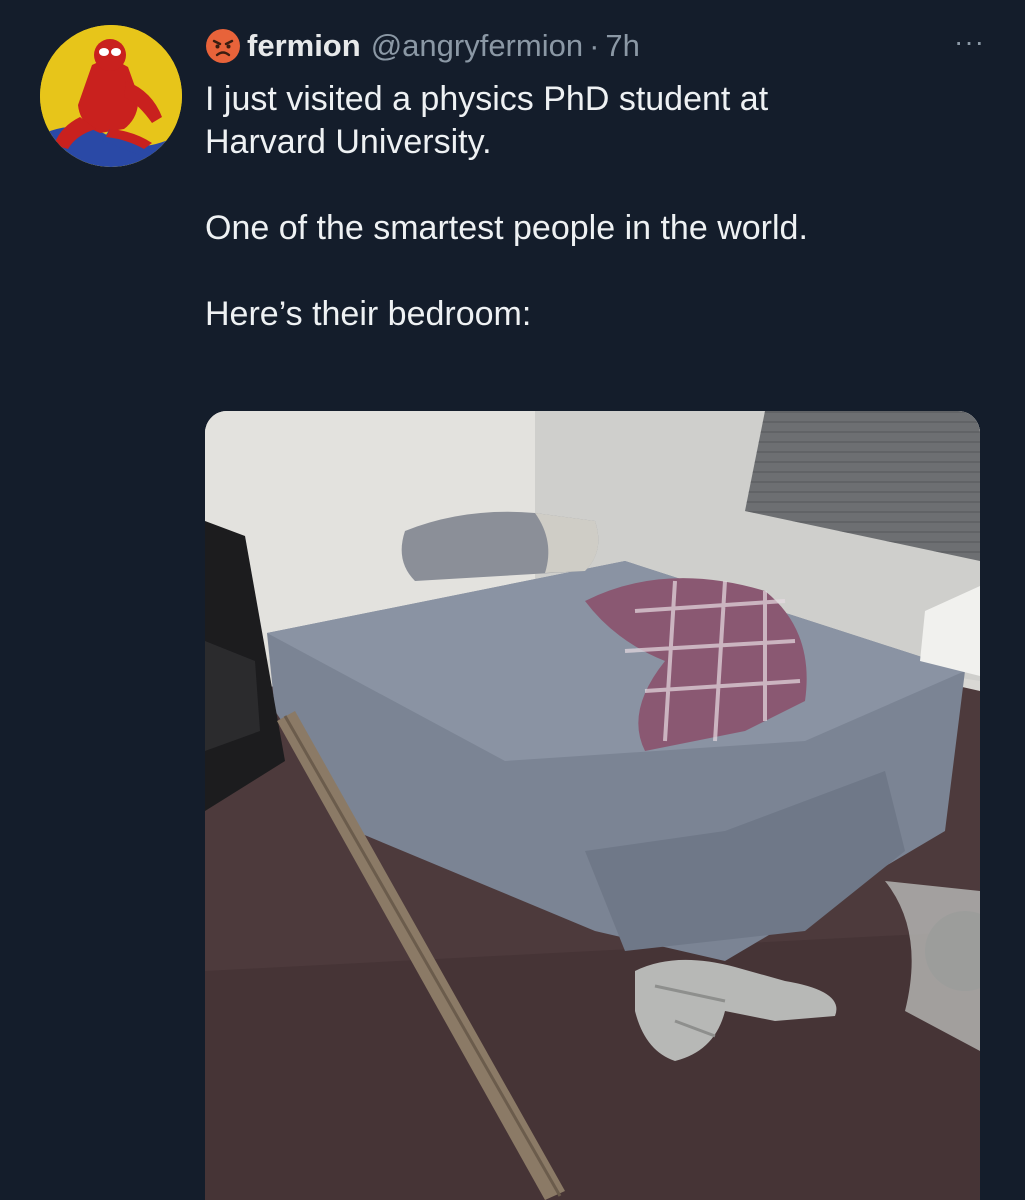 This screenshot has height=1200, width=1025. I want to click on tweet-text-line: Here’s their bedroom:, so click(368, 314).